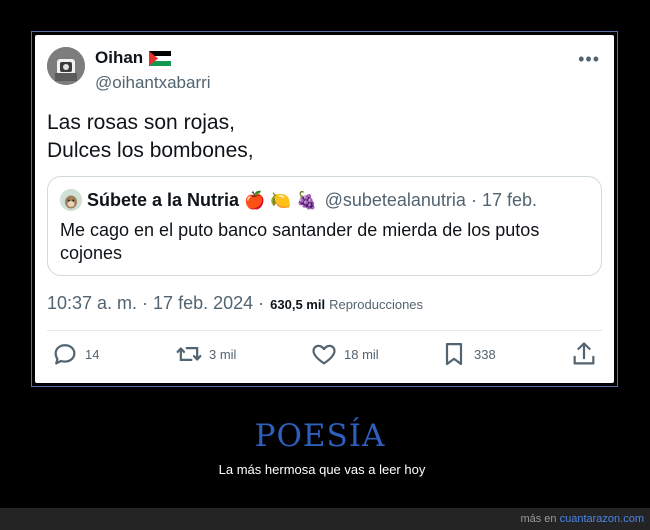  I want to click on author-name: Oihan, so click(119, 58).